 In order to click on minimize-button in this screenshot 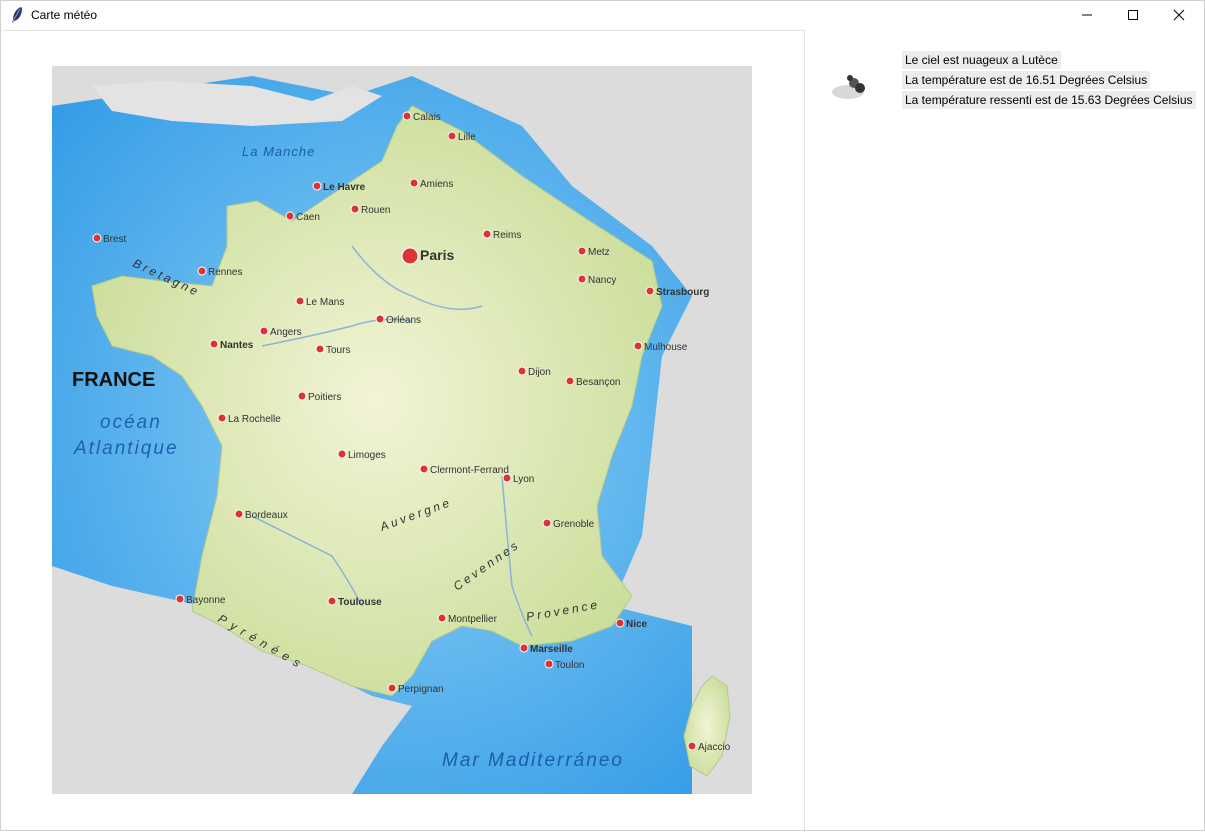, I will do `click(1087, 15)`.